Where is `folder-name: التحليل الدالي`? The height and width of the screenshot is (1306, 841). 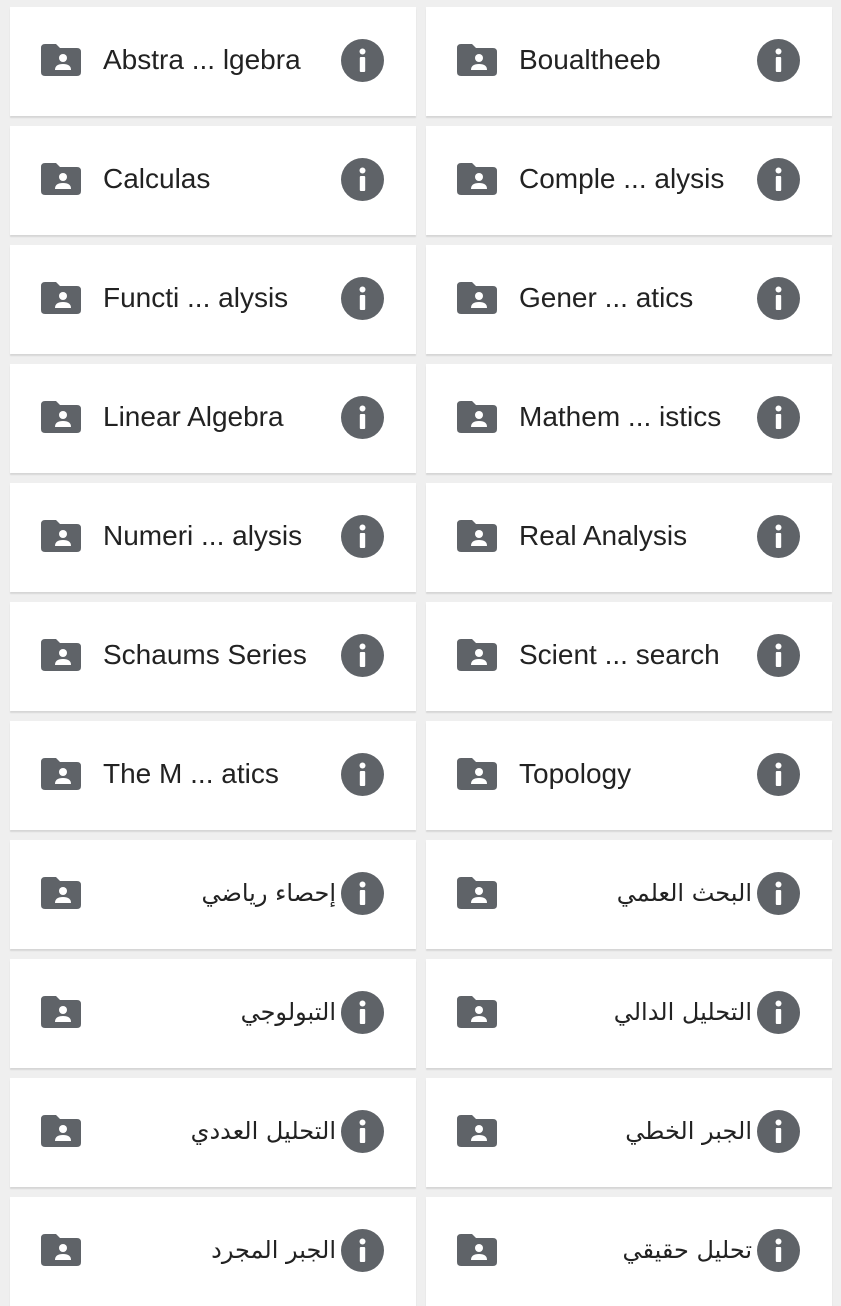 folder-name: التحليل الدالي is located at coordinates (682, 1012).